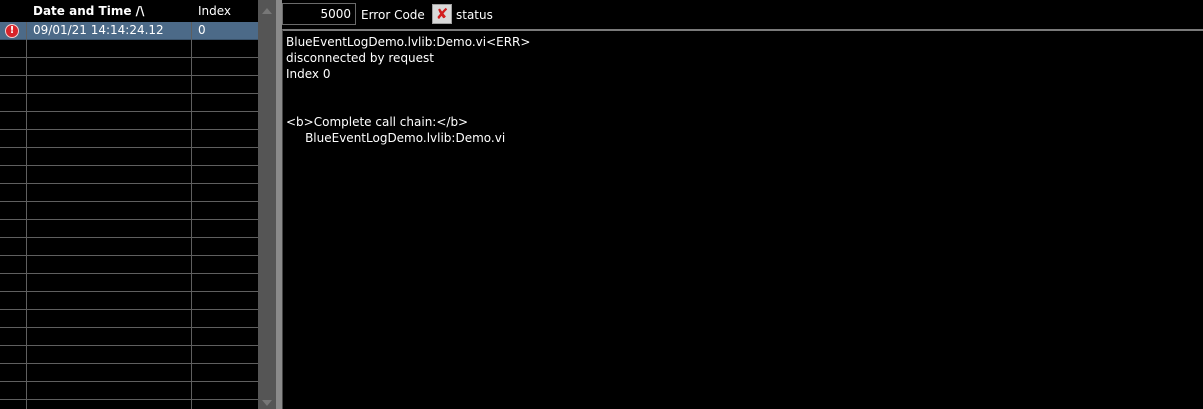 The width and height of the screenshot is (1203, 409). What do you see at coordinates (742, 14) in the screenshot?
I see `error-cluster-header: 5000 Error Code ✘ status` at bounding box center [742, 14].